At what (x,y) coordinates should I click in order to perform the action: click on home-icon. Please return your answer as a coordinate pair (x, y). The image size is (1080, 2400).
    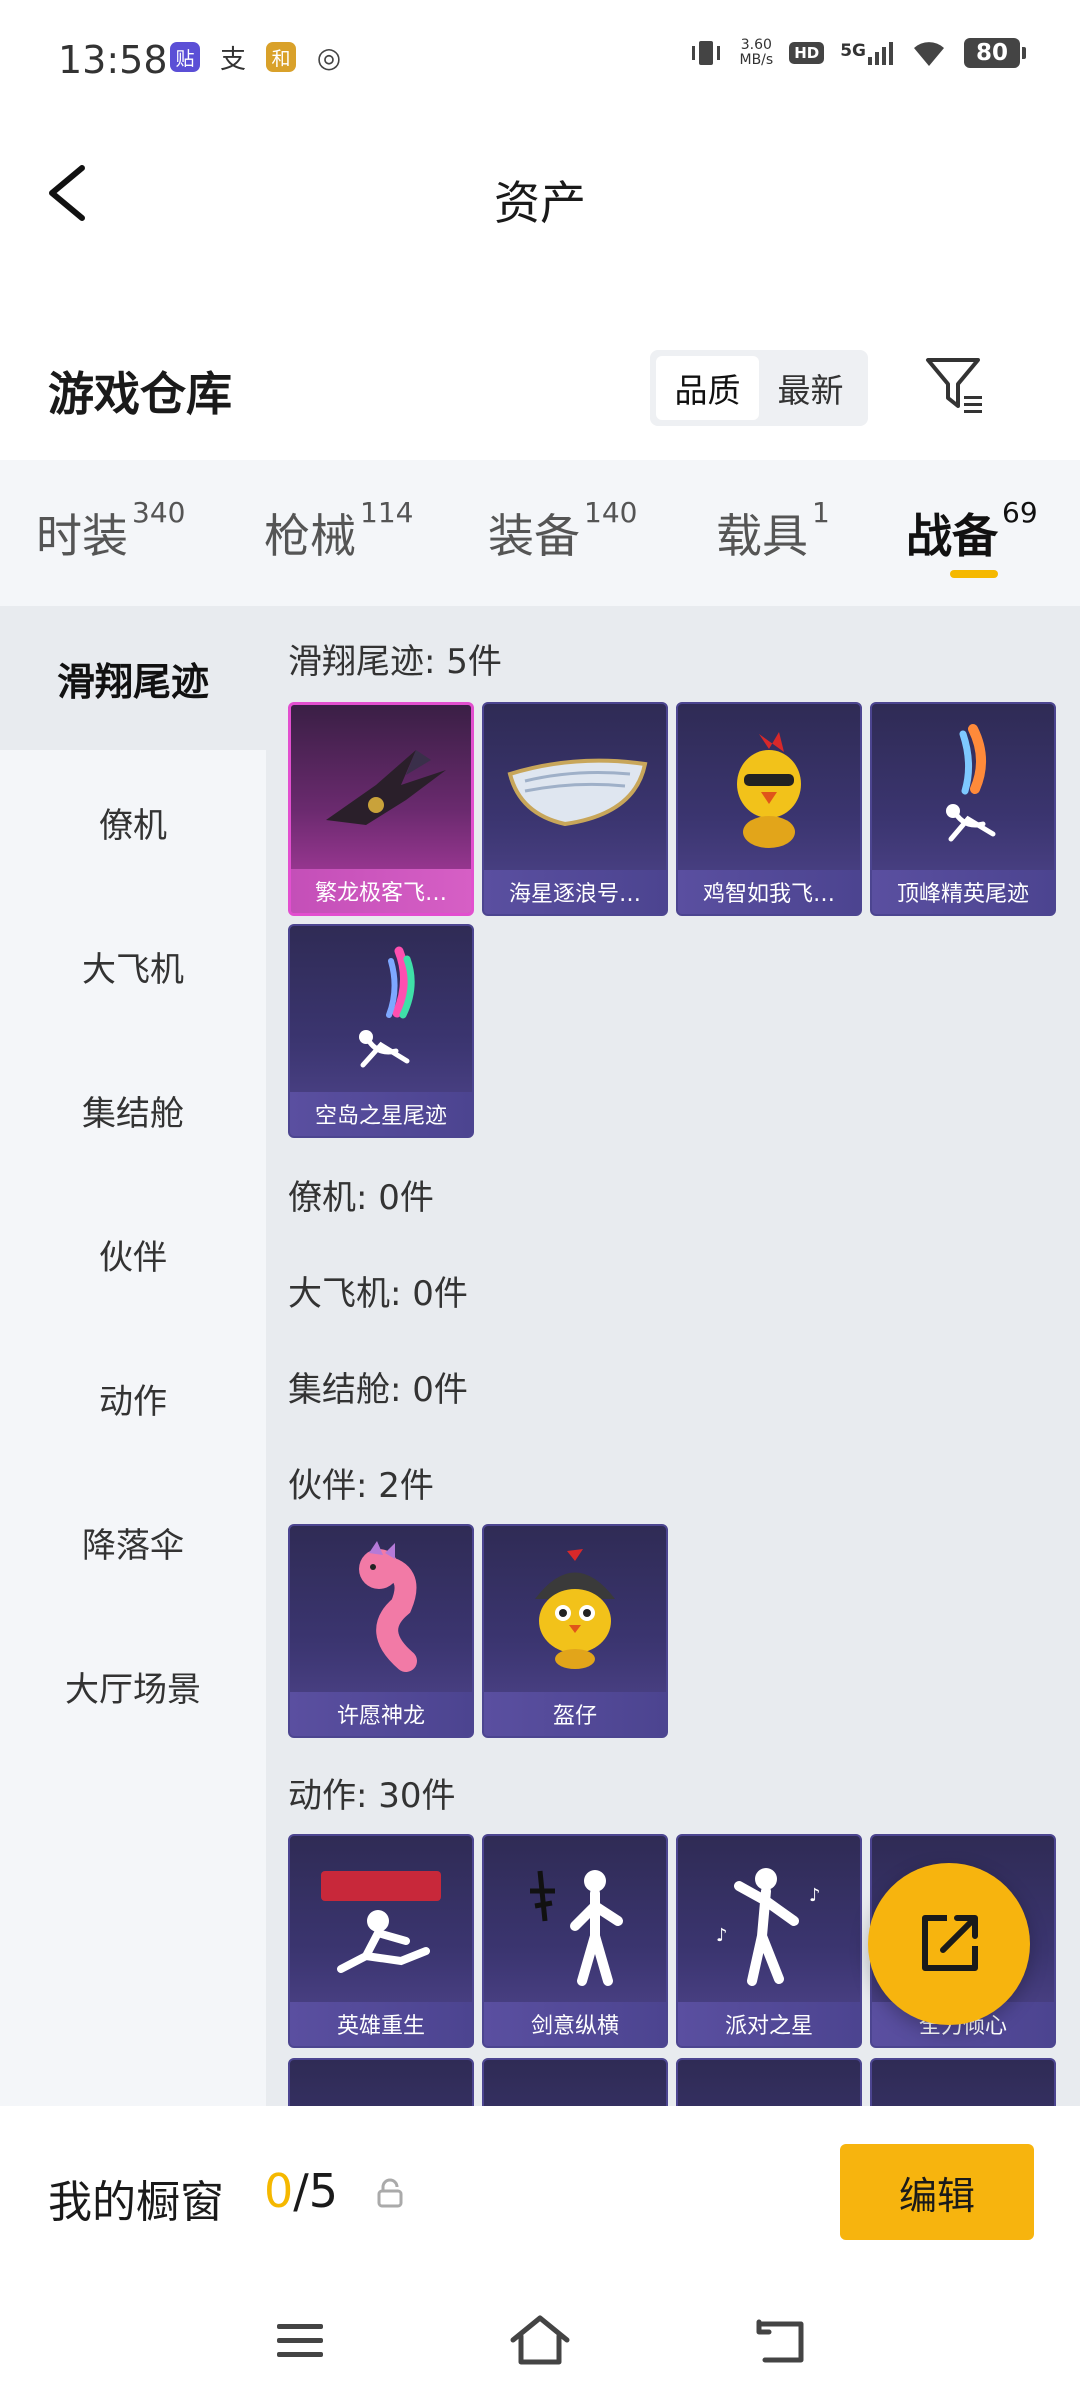
    Looking at the image, I should click on (540, 2340).